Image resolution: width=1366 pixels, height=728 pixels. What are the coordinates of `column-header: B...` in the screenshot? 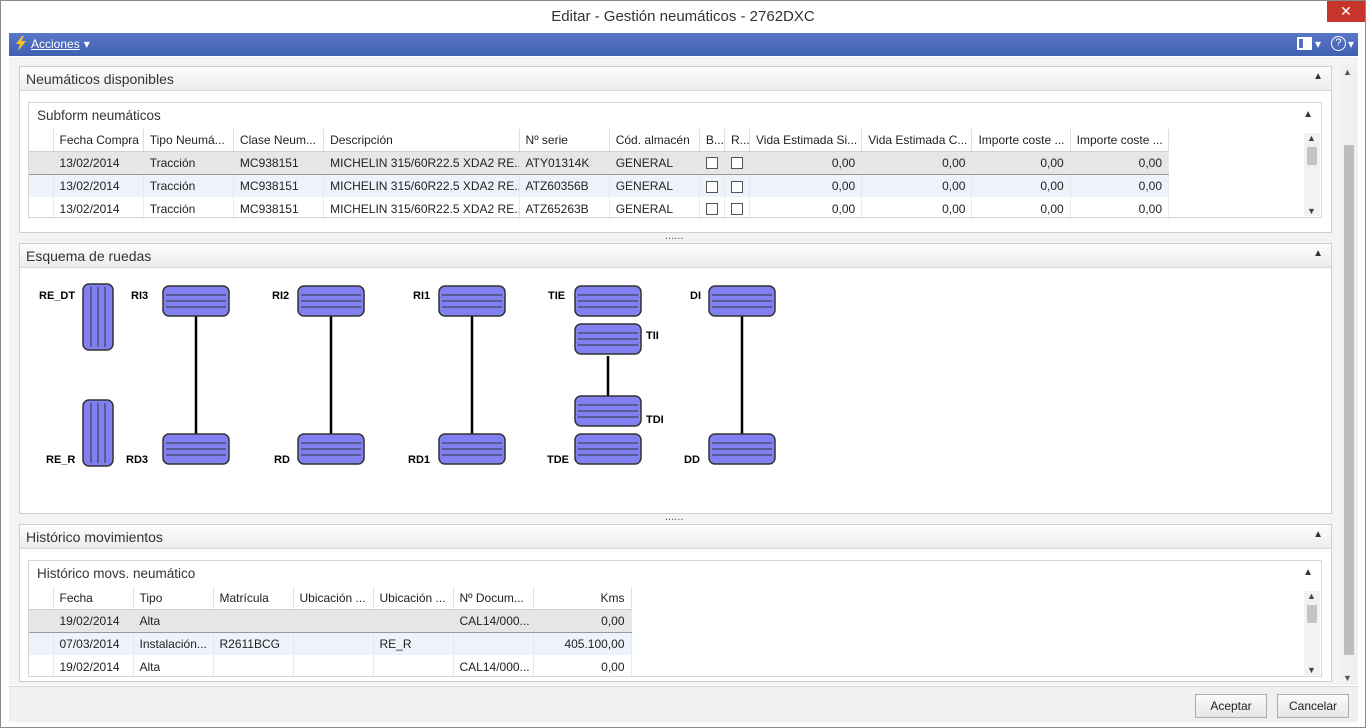 It's located at (712, 140).